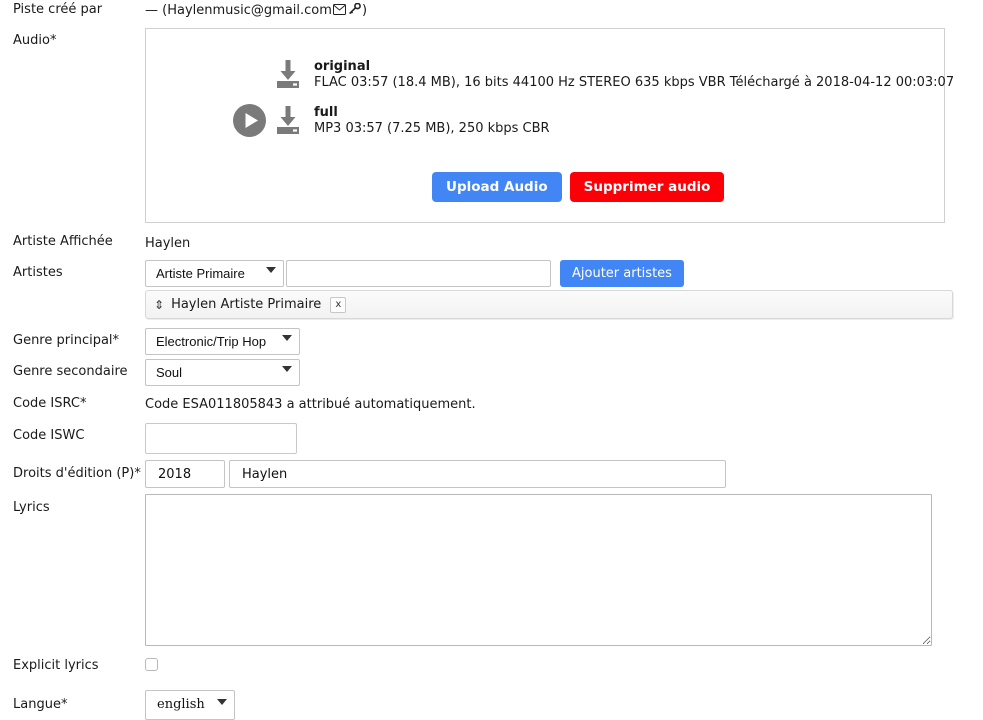 The height and width of the screenshot is (720, 983). I want to click on explicit-lyrics-checkbox, so click(151, 664).